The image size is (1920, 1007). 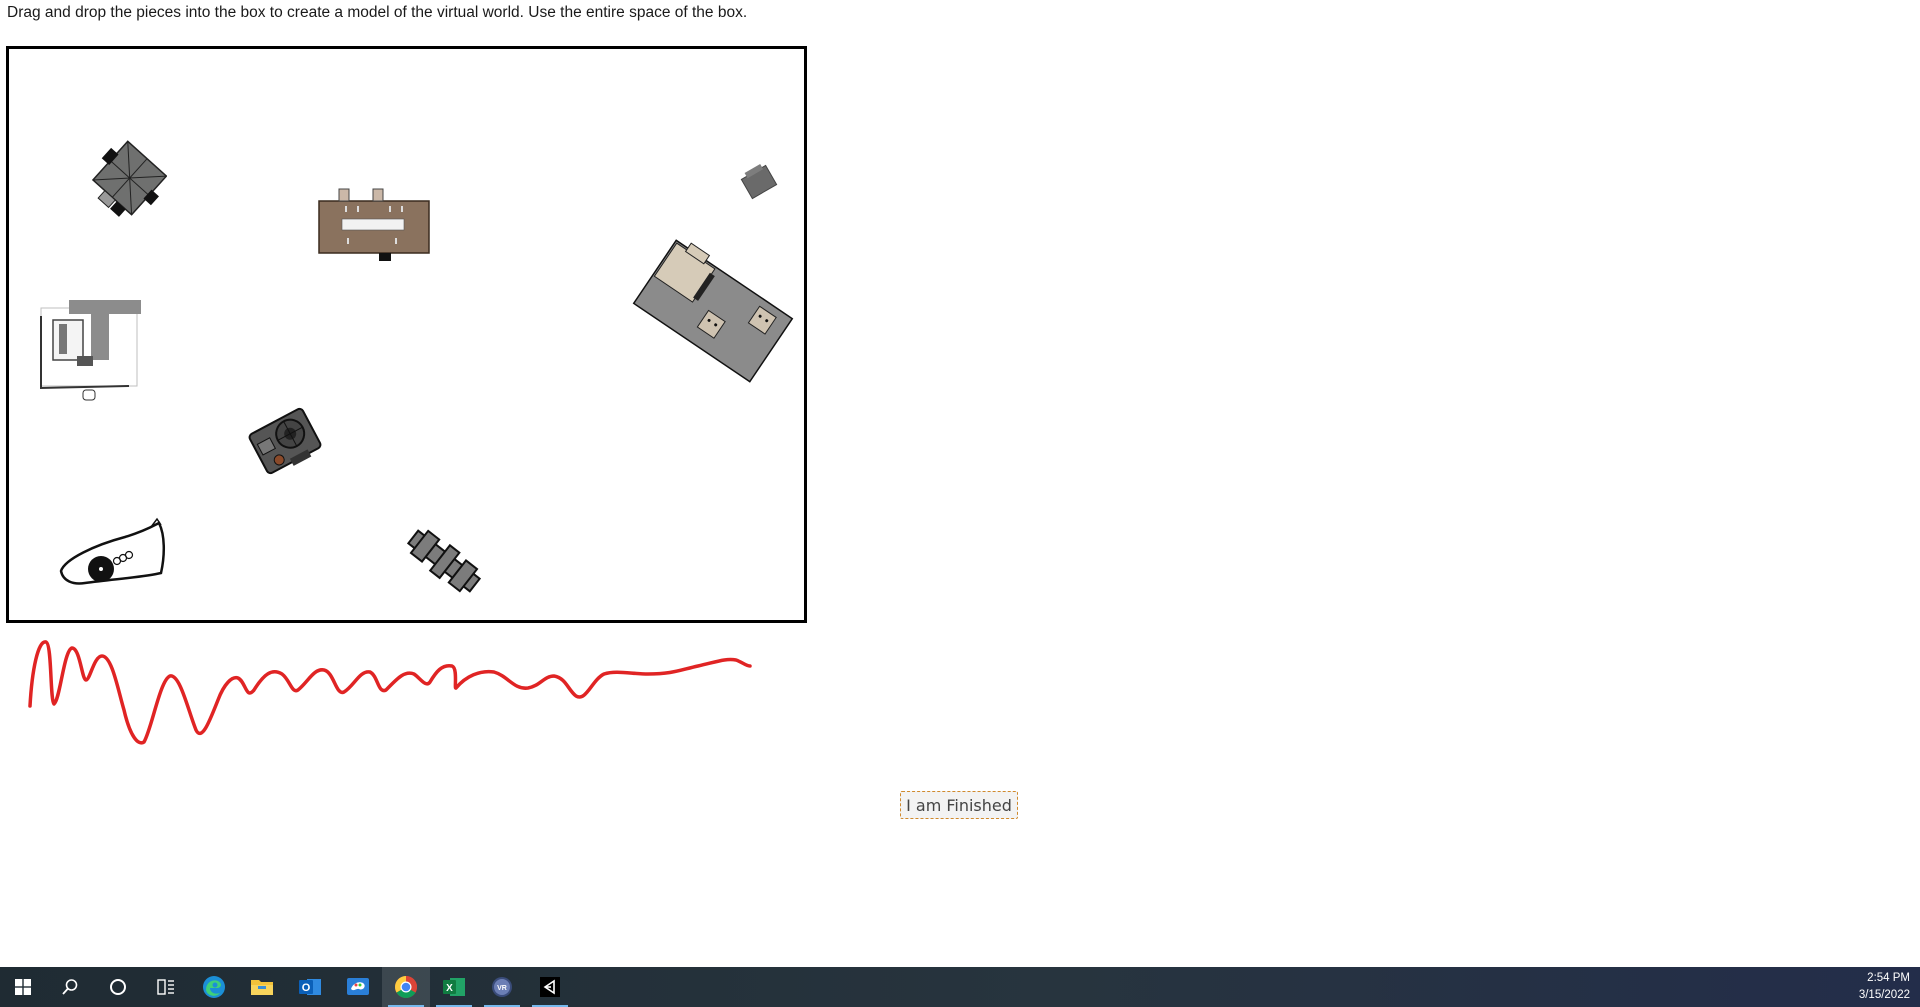 What do you see at coordinates (1884, 987) in the screenshot?
I see `system-clock: 2:54 PM 3/15/2022` at bounding box center [1884, 987].